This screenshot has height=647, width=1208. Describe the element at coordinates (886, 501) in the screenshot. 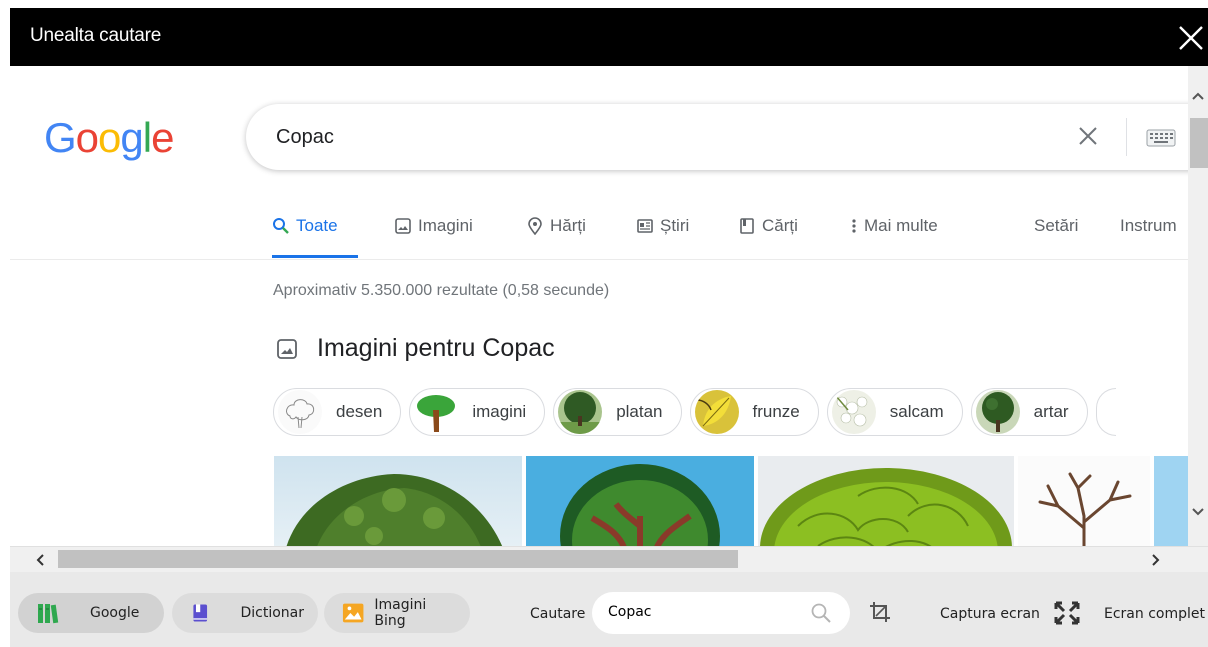

I see `image-result-tree-top` at that location.